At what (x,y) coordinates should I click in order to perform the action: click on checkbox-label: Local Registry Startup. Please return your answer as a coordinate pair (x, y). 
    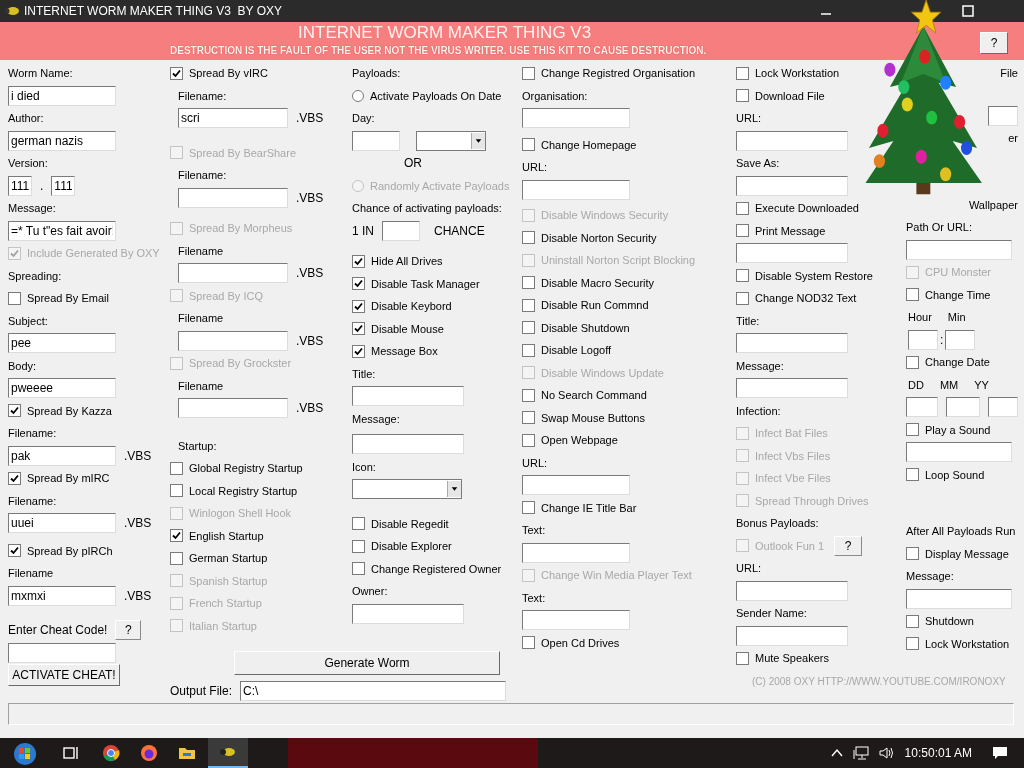
    Looking at the image, I should click on (243, 491).